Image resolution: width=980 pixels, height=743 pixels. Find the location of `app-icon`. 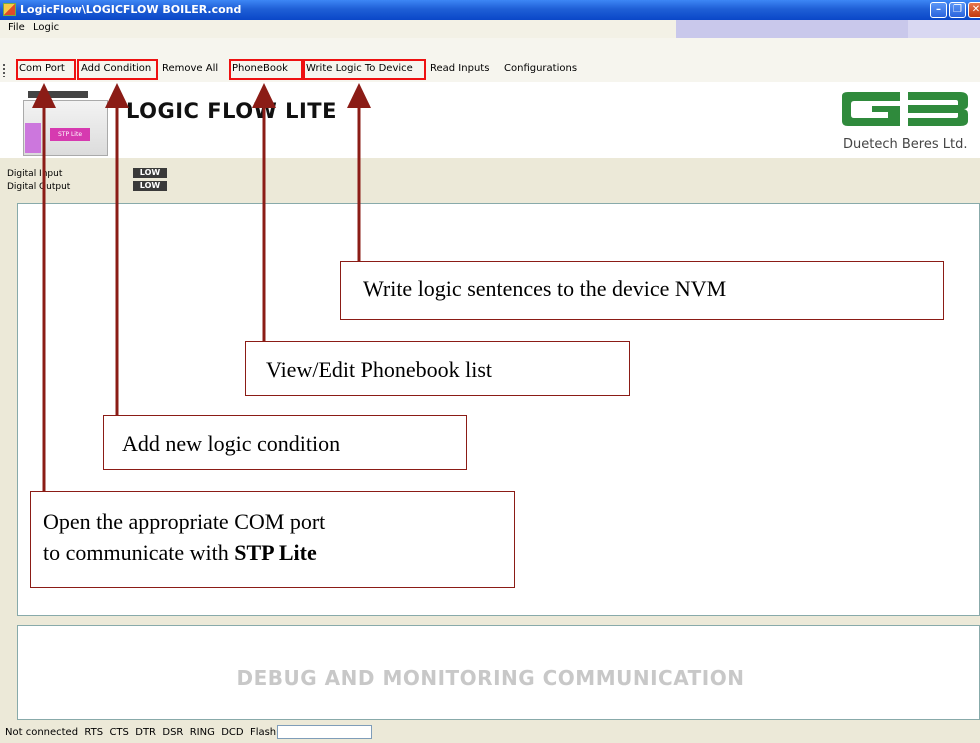

app-icon is located at coordinates (9, 9).